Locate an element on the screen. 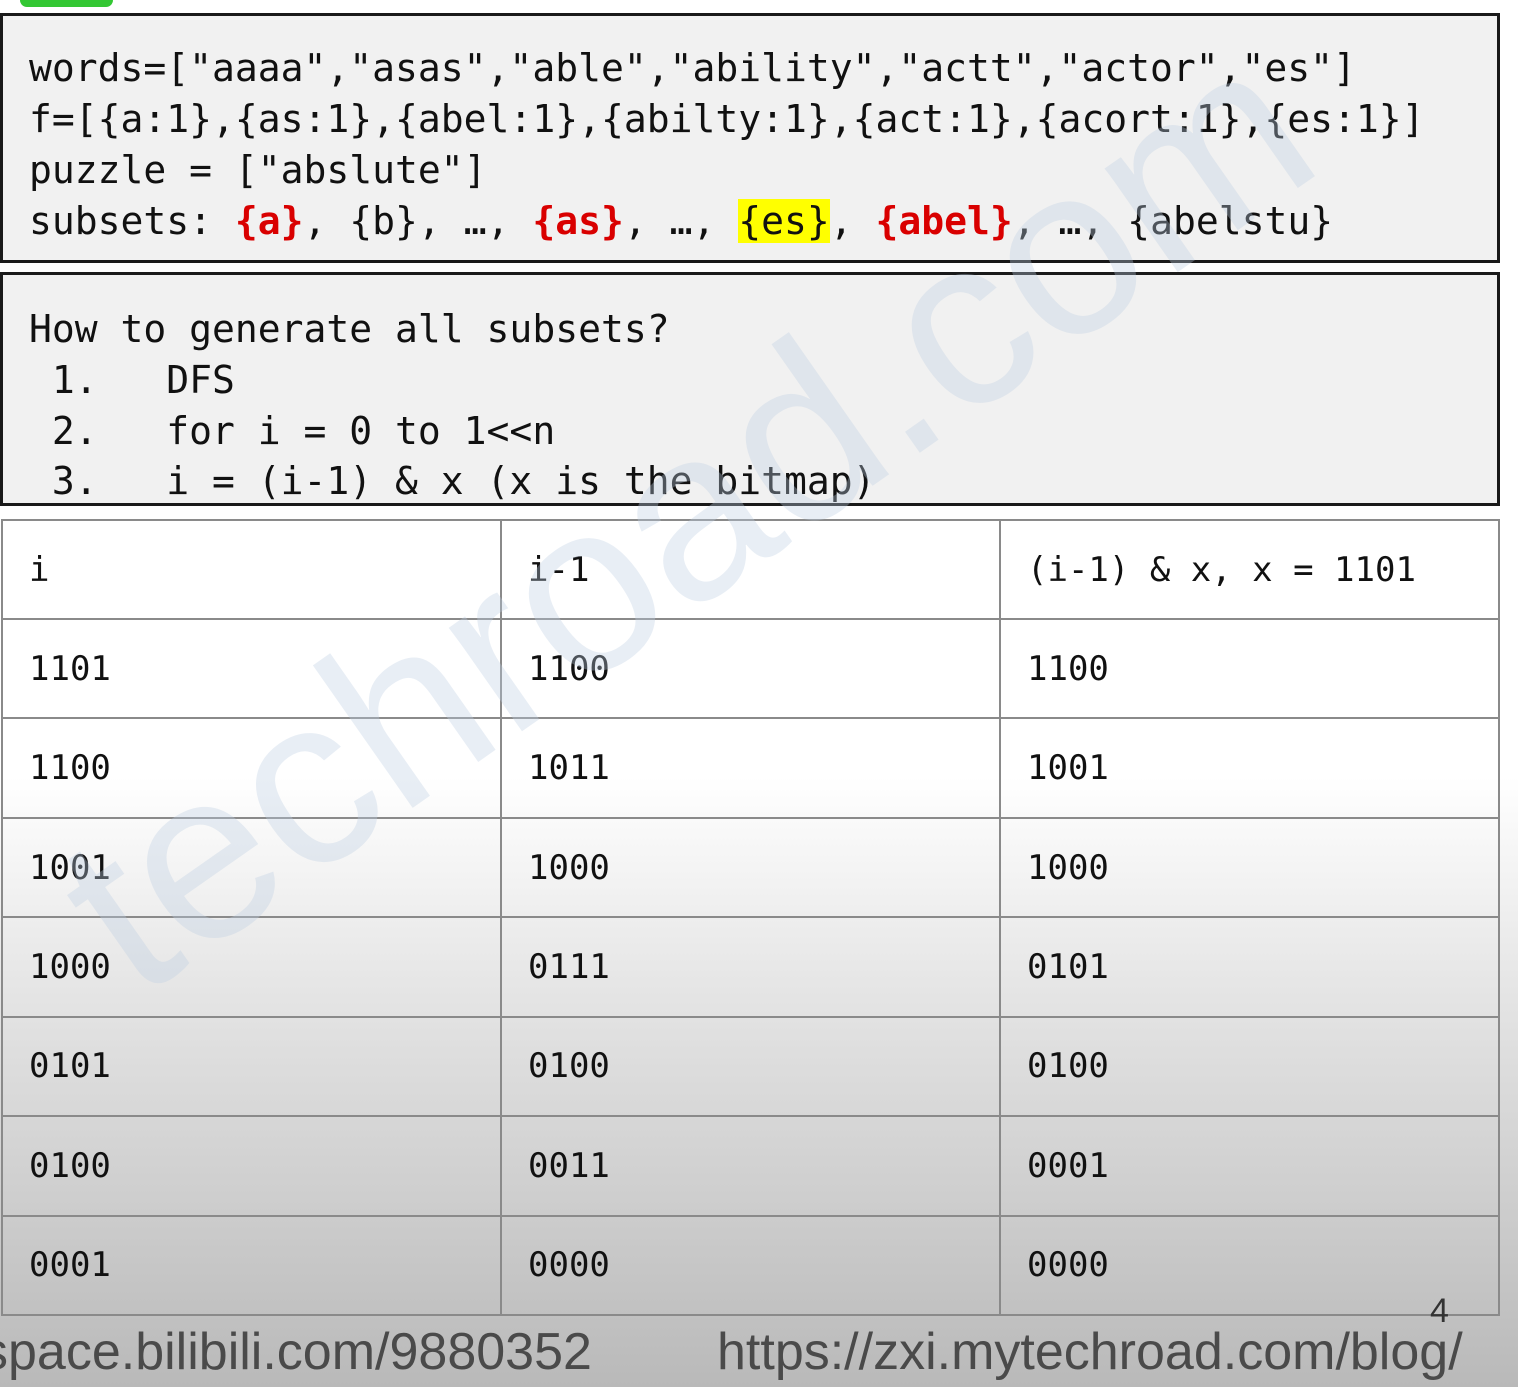 The image size is (1518, 1387). footer-blog-url: https://zxi.mytechroad.com/blog/ is located at coordinates (1090, 1352).